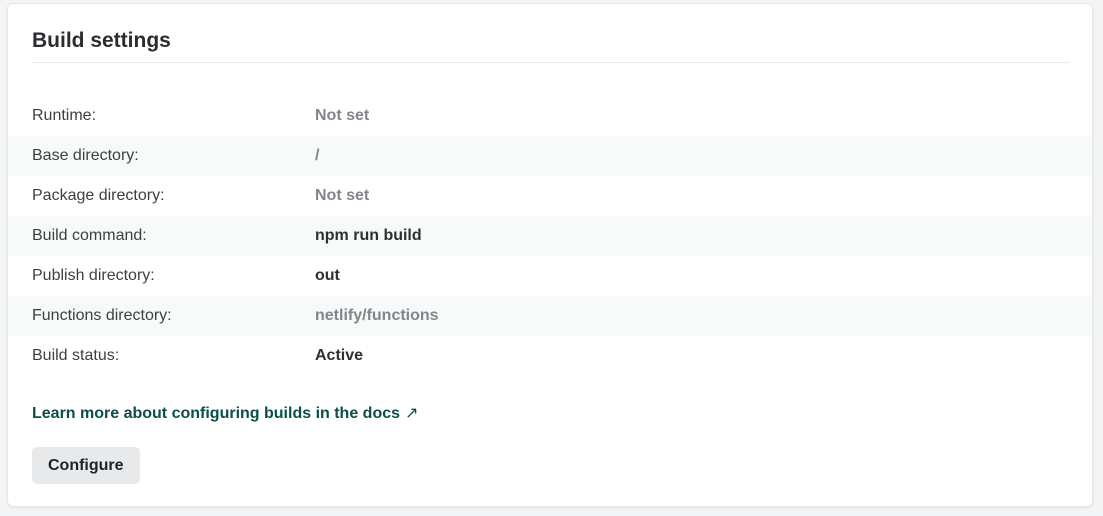 The height and width of the screenshot is (516, 1103). What do you see at coordinates (93, 275) in the screenshot?
I see `setting-label: Publish directory:` at bounding box center [93, 275].